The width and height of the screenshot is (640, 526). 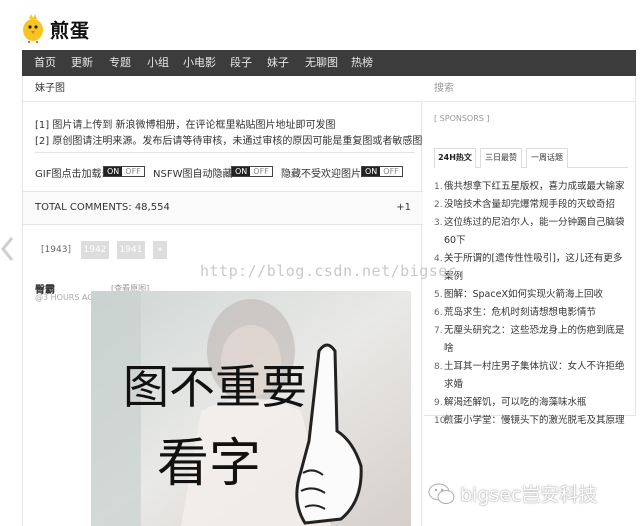 I want to click on chick-logo-icon, so click(x=33, y=28).